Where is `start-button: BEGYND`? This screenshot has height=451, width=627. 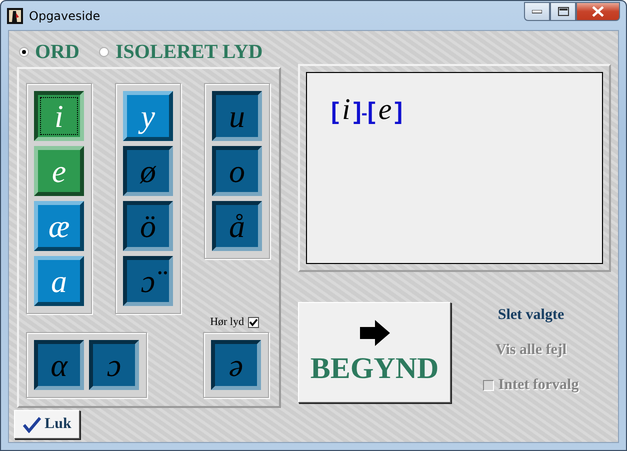
start-button: BEGYND is located at coordinates (374, 352).